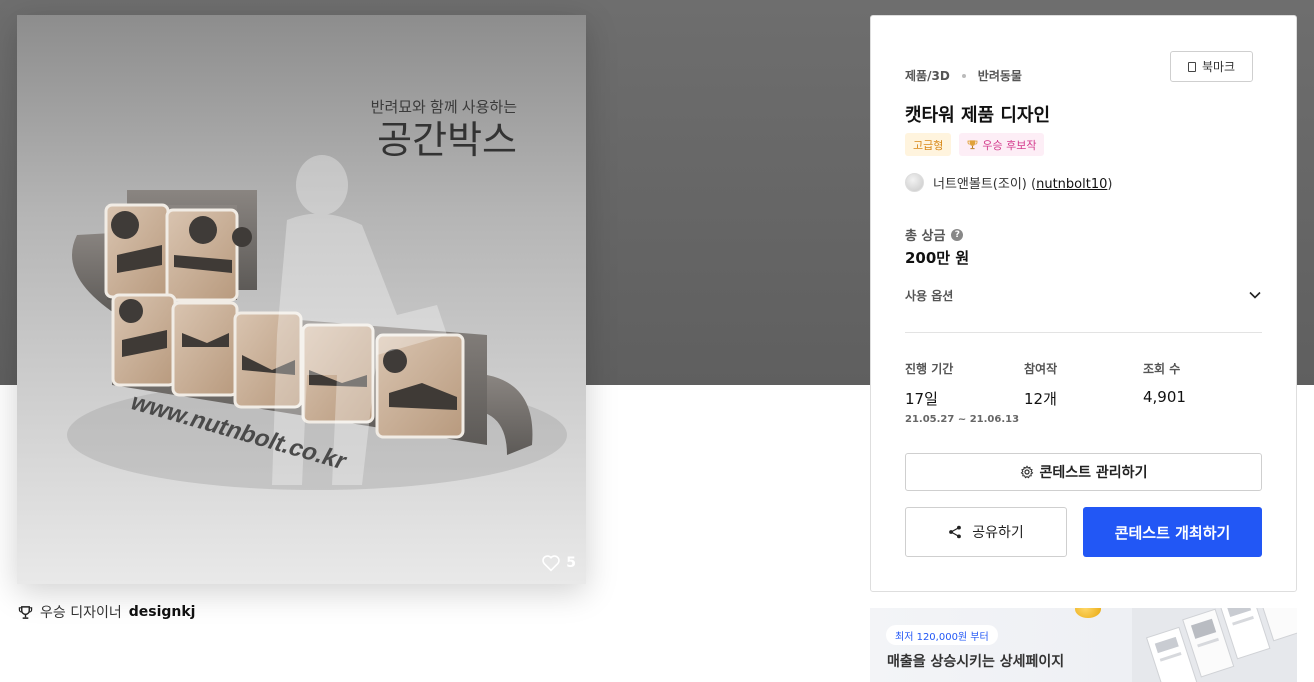 The width and height of the screenshot is (1314, 682). I want to click on poster-title: 공간박스, so click(447, 141).